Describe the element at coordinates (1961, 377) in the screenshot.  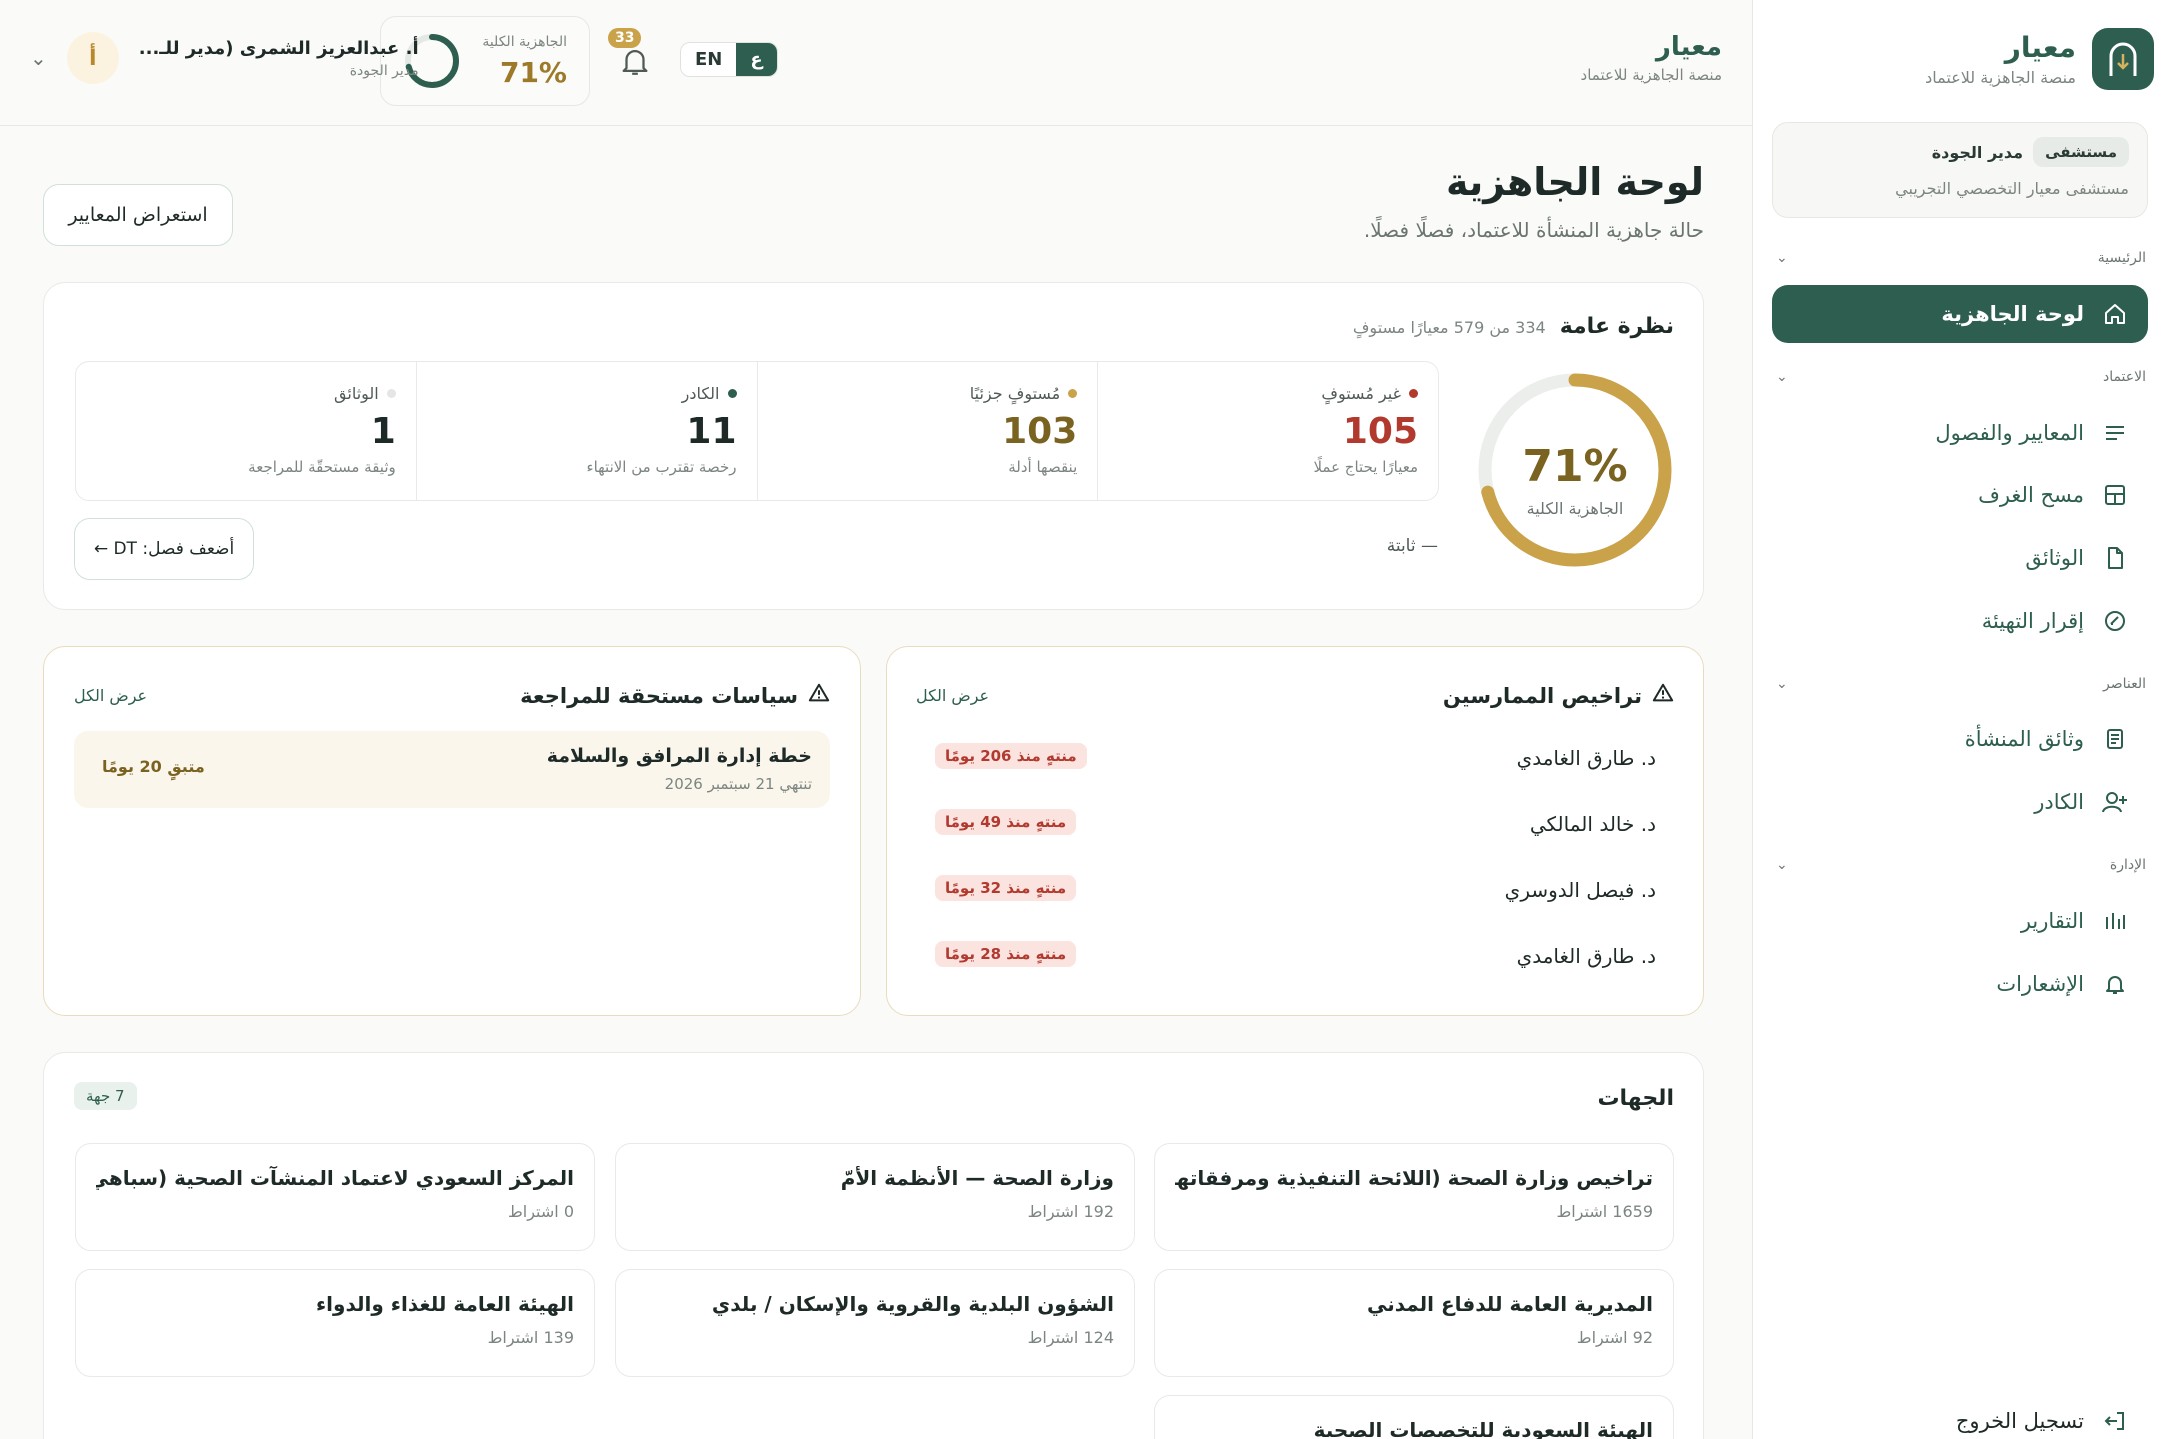
I see `nav-section-accreditation: الاعتماد ⌄` at that location.